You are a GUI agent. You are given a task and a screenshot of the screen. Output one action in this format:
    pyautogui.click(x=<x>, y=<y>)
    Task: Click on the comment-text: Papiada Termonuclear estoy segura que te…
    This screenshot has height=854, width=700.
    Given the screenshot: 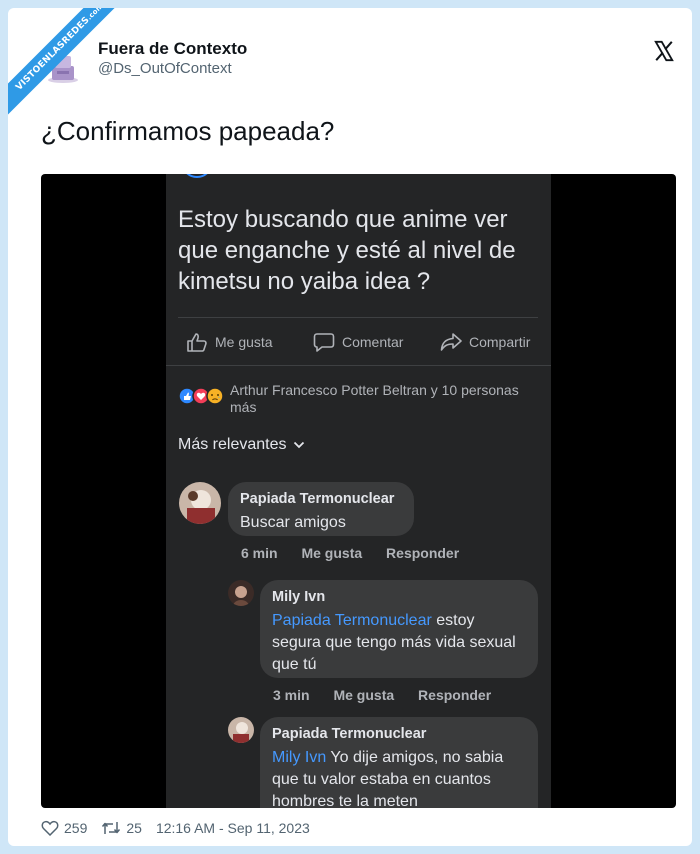 What is the action you would take?
    pyautogui.click(x=394, y=642)
    